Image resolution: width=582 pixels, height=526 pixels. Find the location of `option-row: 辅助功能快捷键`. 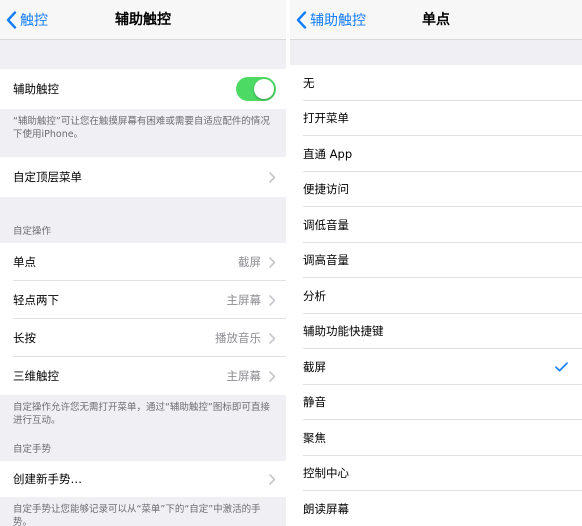

option-row: 辅助功能快捷键 is located at coordinates (436, 331).